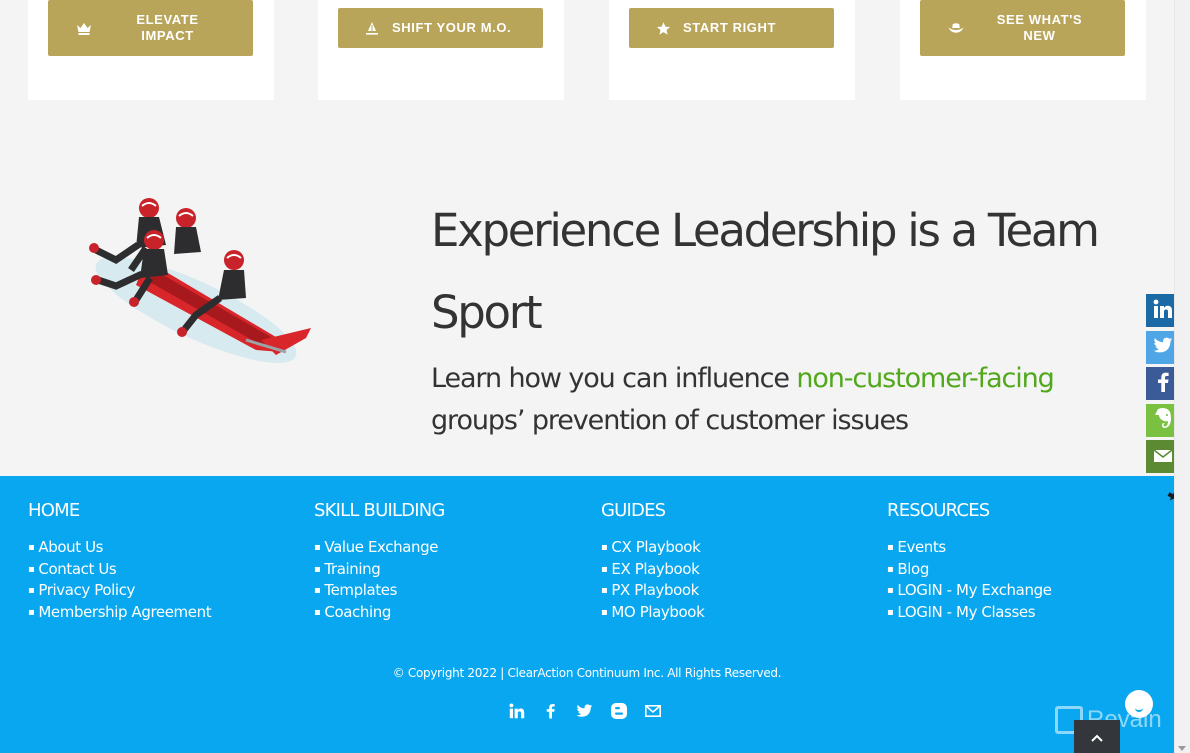 This screenshot has width=1190, height=753. Describe the element at coordinates (119, 570) in the screenshot. I see `footer-link-contact-us: ▪ Contact Us` at that location.